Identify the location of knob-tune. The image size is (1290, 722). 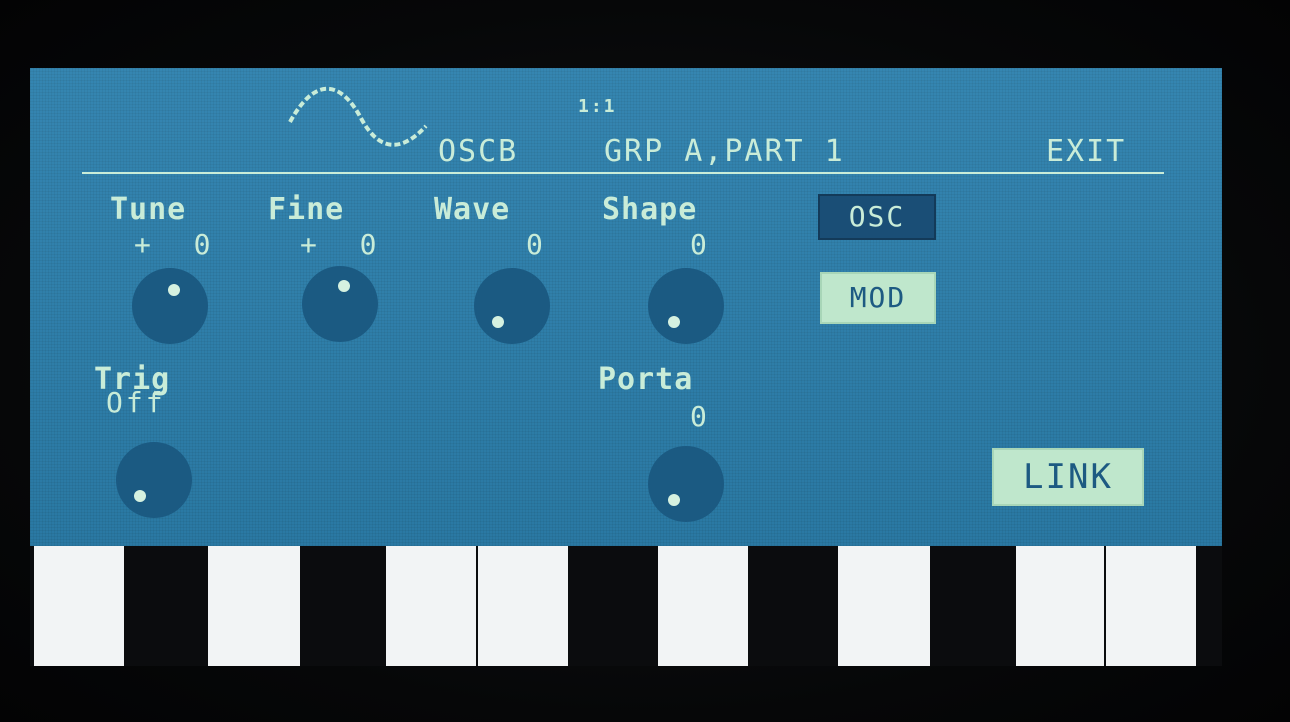
(170, 306).